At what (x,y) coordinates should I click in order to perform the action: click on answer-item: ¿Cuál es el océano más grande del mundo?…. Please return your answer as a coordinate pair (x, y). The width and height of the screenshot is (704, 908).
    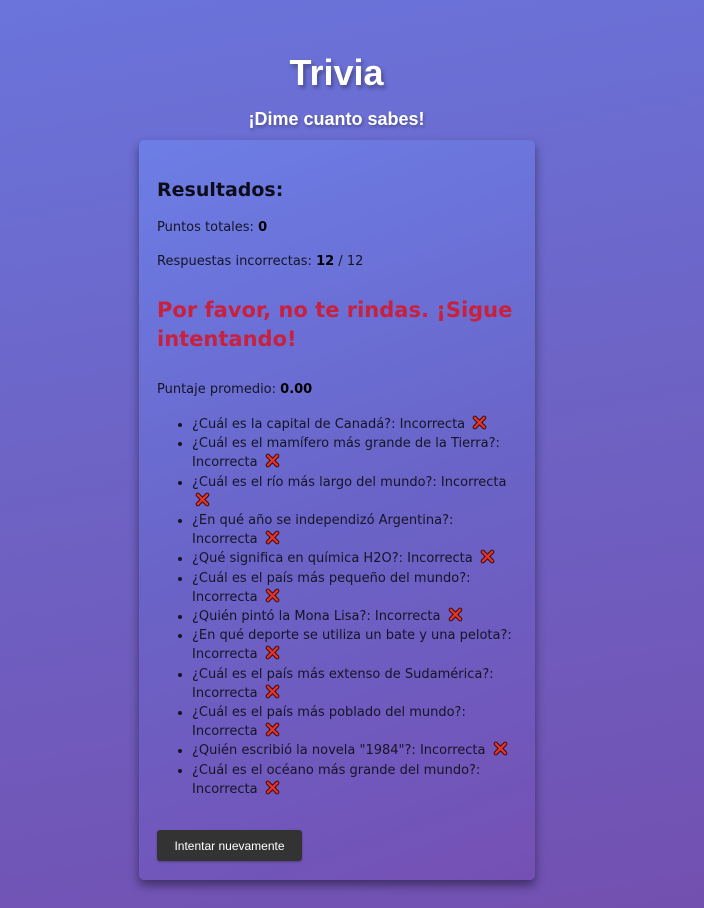
    Looking at the image, I should click on (355, 780).